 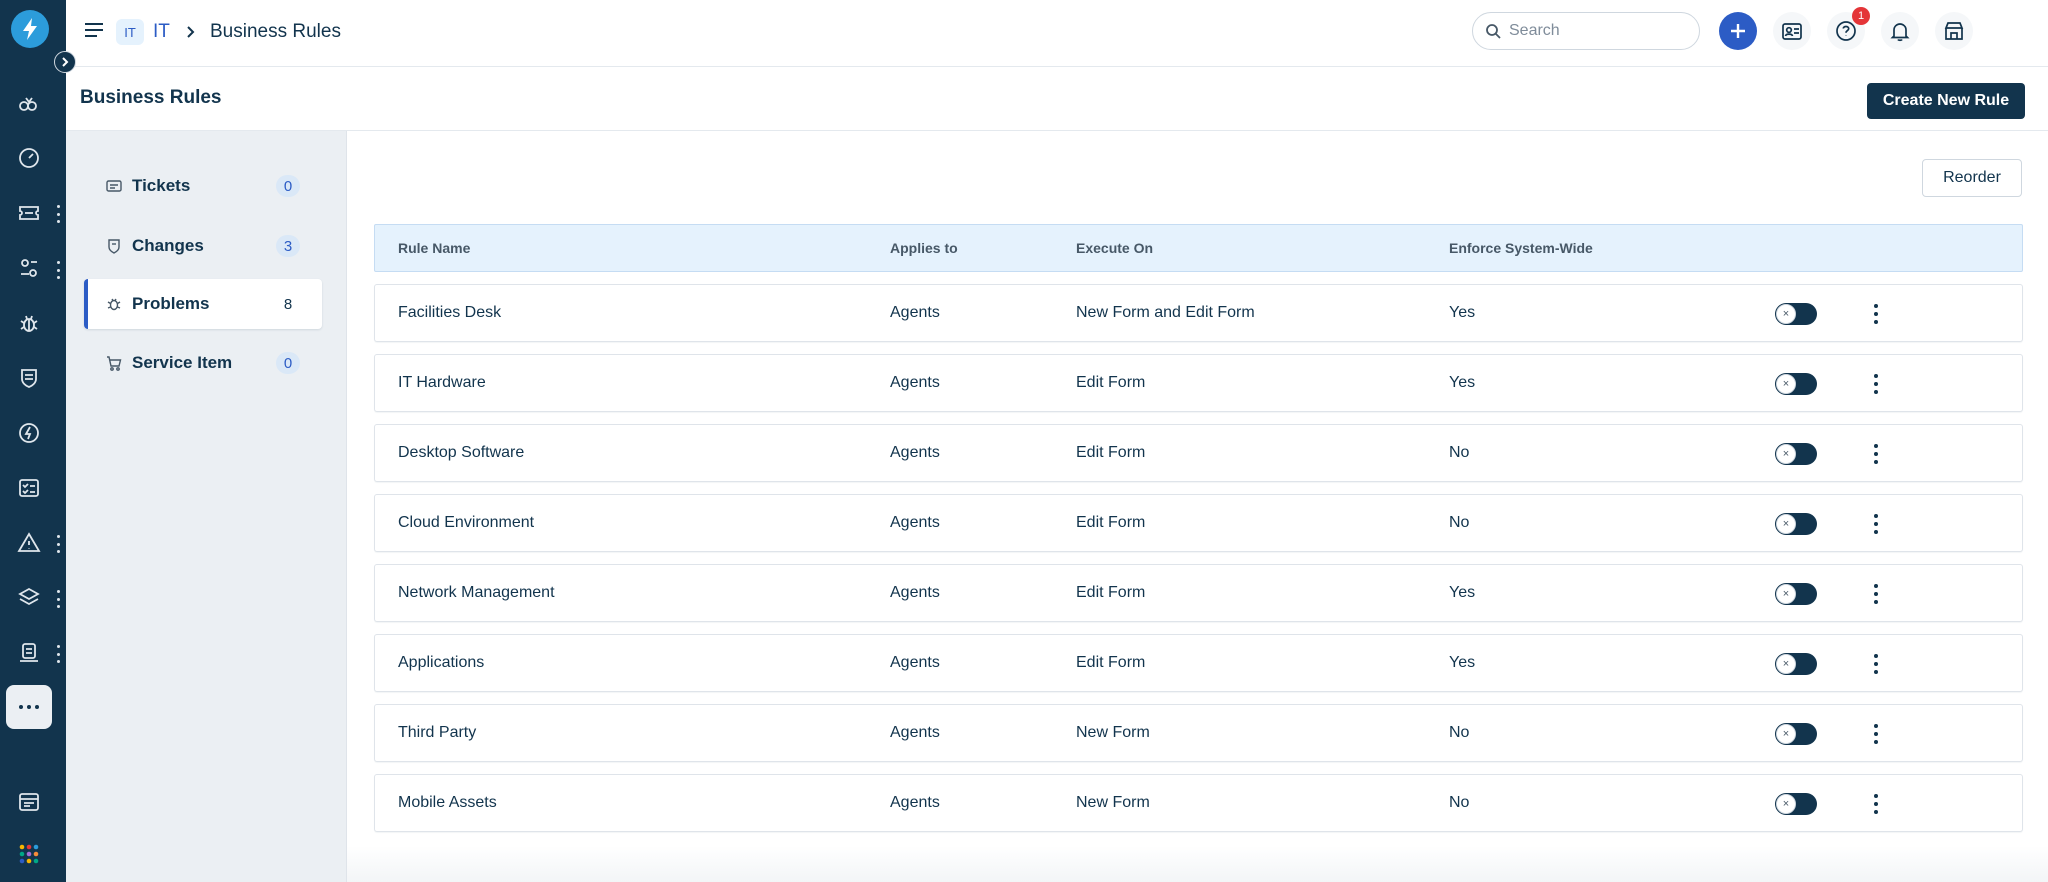 What do you see at coordinates (466, 523) in the screenshot?
I see `rule-name: Cloud Environment` at bounding box center [466, 523].